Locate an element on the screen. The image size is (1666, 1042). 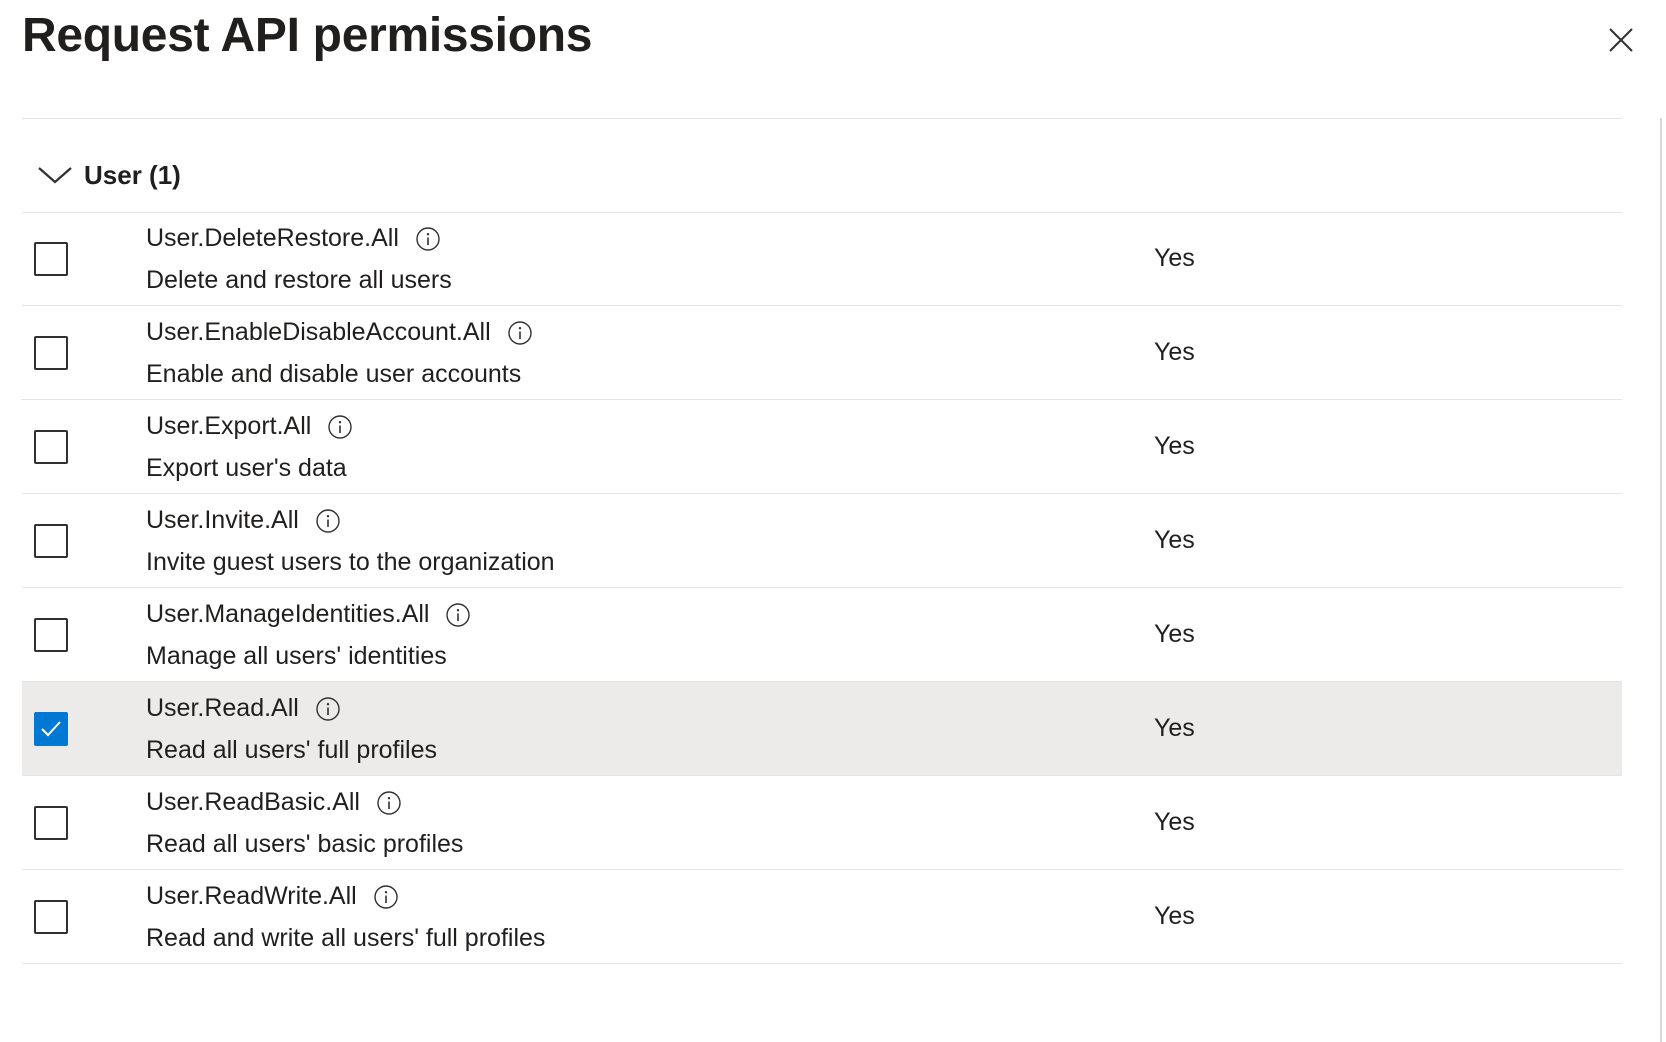
permission-name-wrap: User.ManageIdentities.All is located at coordinates (308, 614).